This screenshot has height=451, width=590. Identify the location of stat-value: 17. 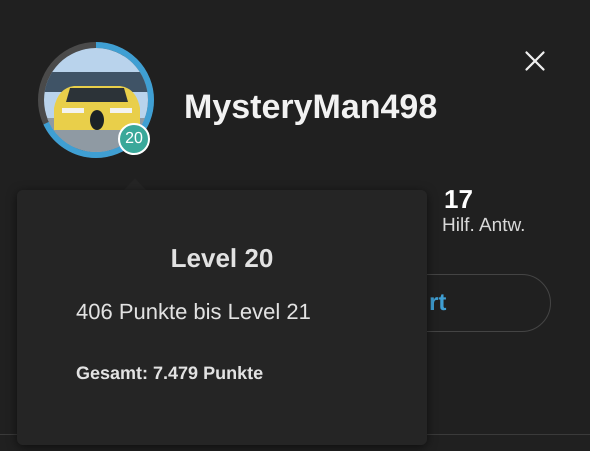
(458, 199).